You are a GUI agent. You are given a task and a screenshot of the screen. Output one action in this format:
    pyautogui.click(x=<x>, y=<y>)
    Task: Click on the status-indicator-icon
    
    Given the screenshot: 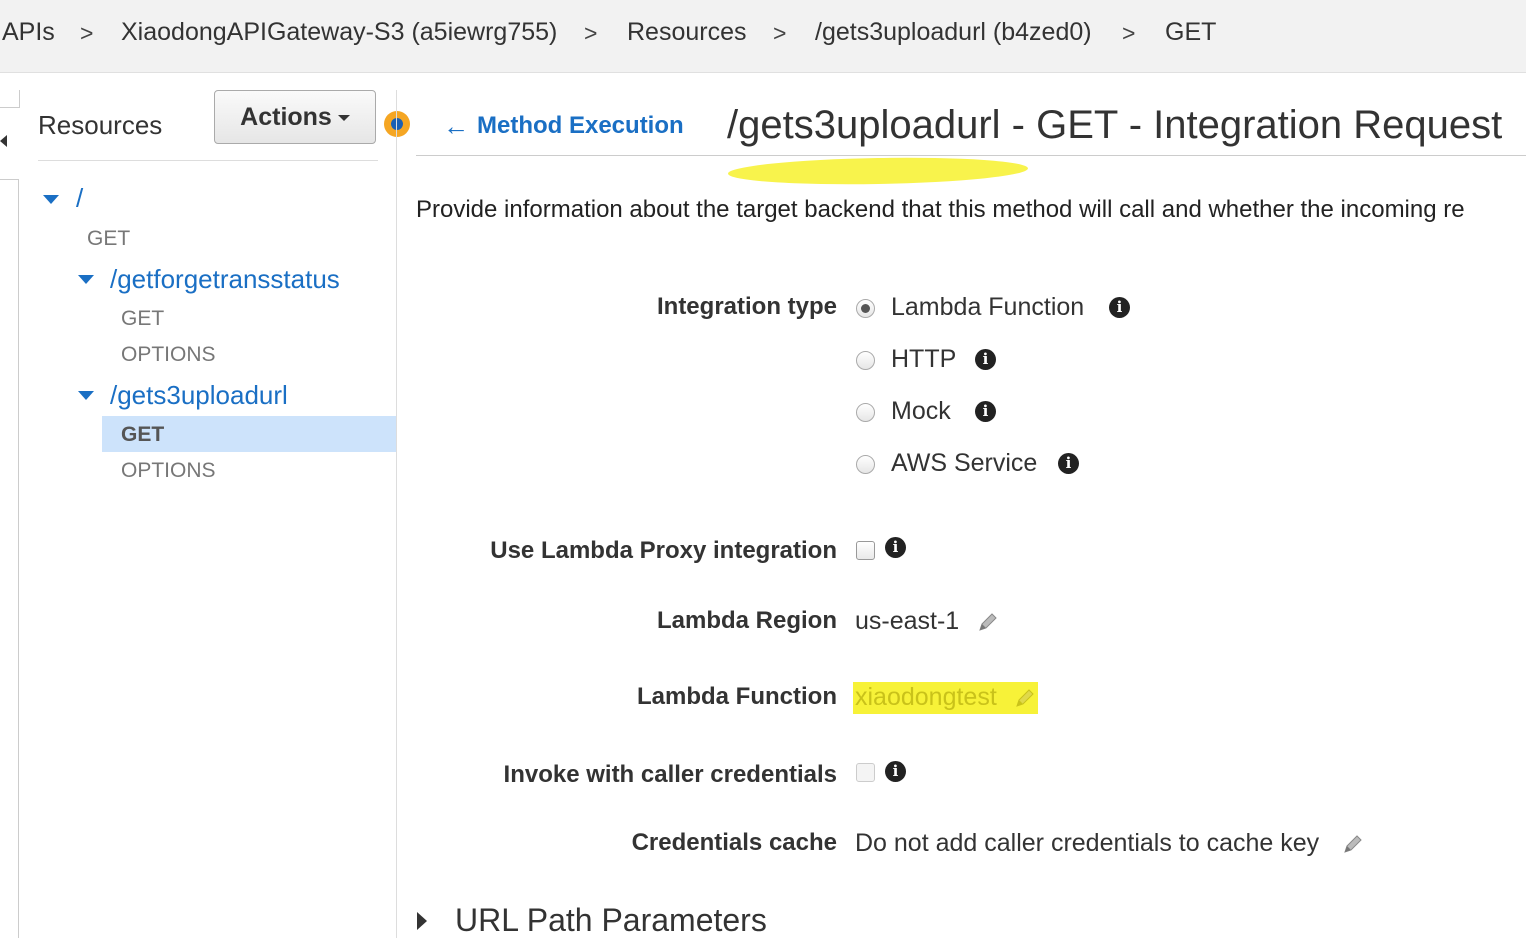 What is the action you would take?
    pyautogui.click(x=397, y=124)
    